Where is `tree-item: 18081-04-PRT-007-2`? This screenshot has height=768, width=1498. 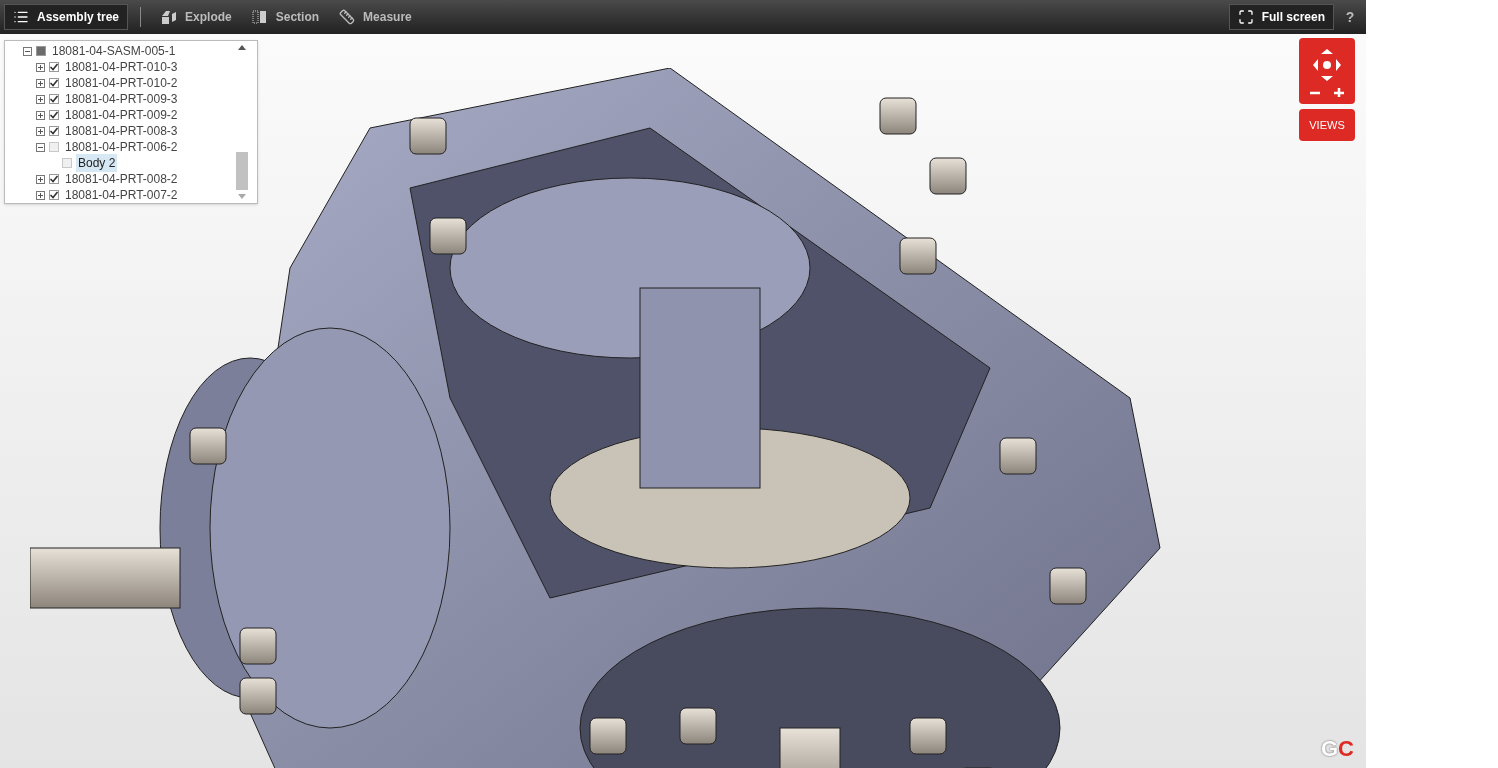
tree-item: 18081-04-PRT-007-2 is located at coordinates (121, 194).